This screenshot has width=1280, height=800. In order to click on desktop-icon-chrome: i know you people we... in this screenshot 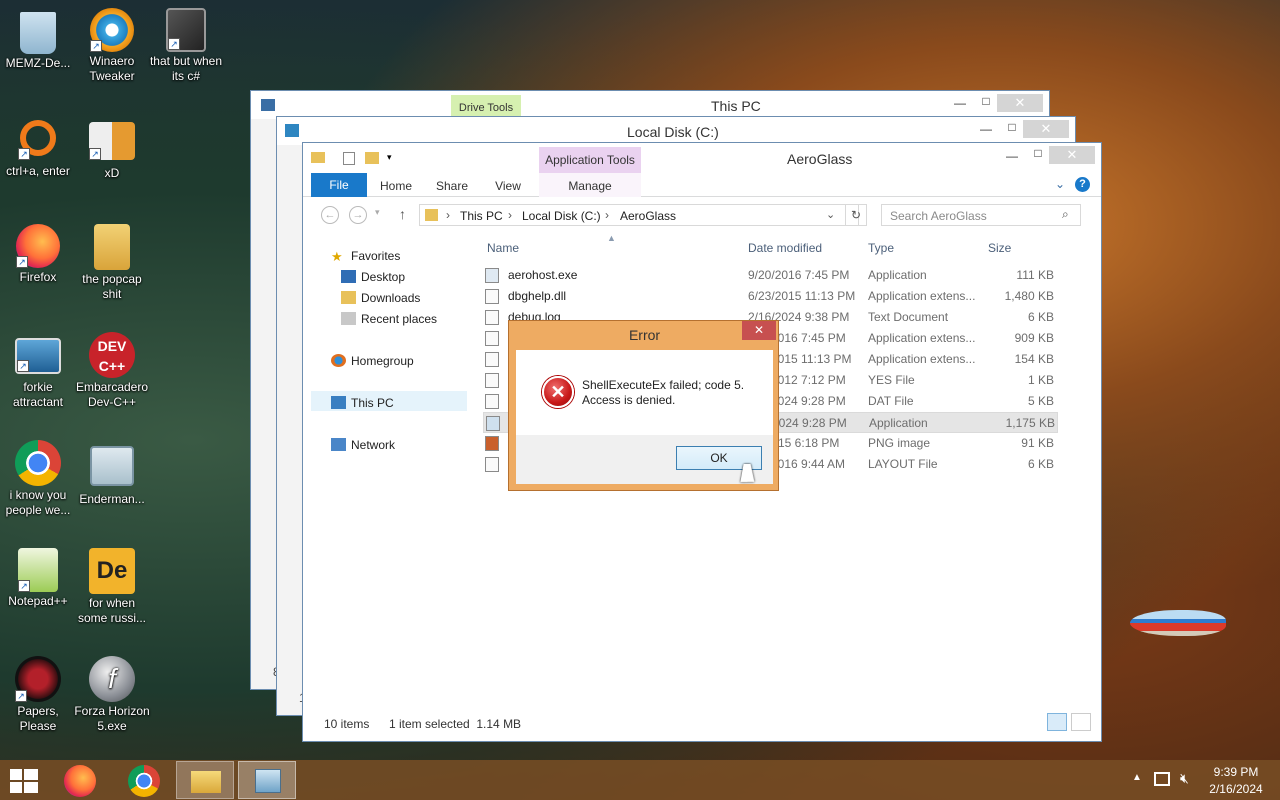, I will do `click(38, 479)`.